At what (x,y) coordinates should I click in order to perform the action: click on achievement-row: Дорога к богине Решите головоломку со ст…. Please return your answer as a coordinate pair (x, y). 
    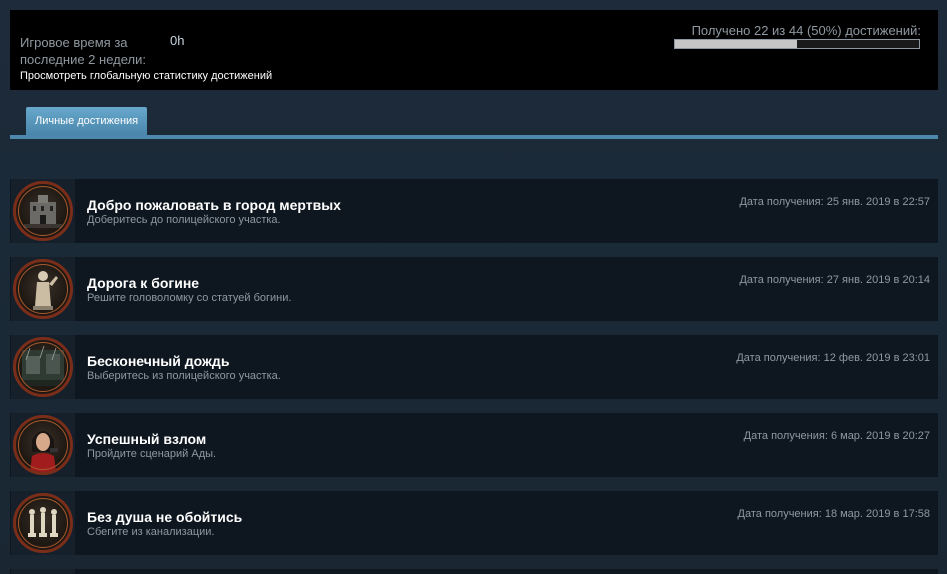
    Looking at the image, I should click on (474, 289).